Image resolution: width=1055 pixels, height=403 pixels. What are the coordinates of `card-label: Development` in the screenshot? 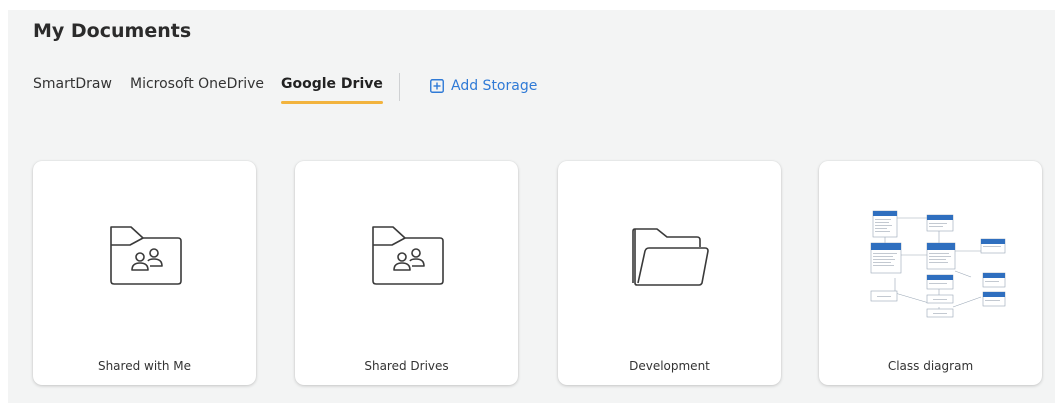 It's located at (669, 366).